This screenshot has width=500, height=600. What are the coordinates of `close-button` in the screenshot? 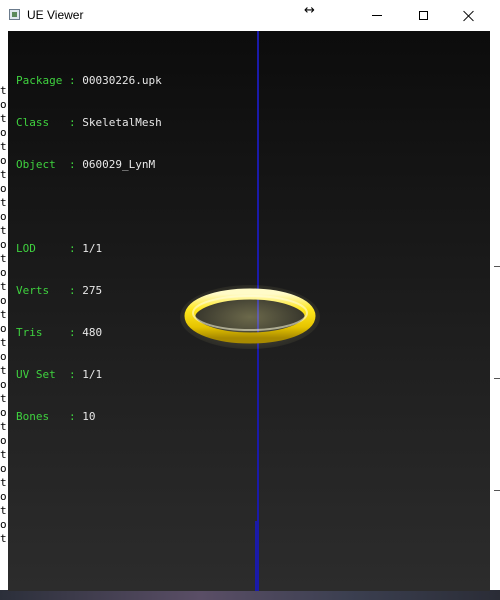 It's located at (469, 15).